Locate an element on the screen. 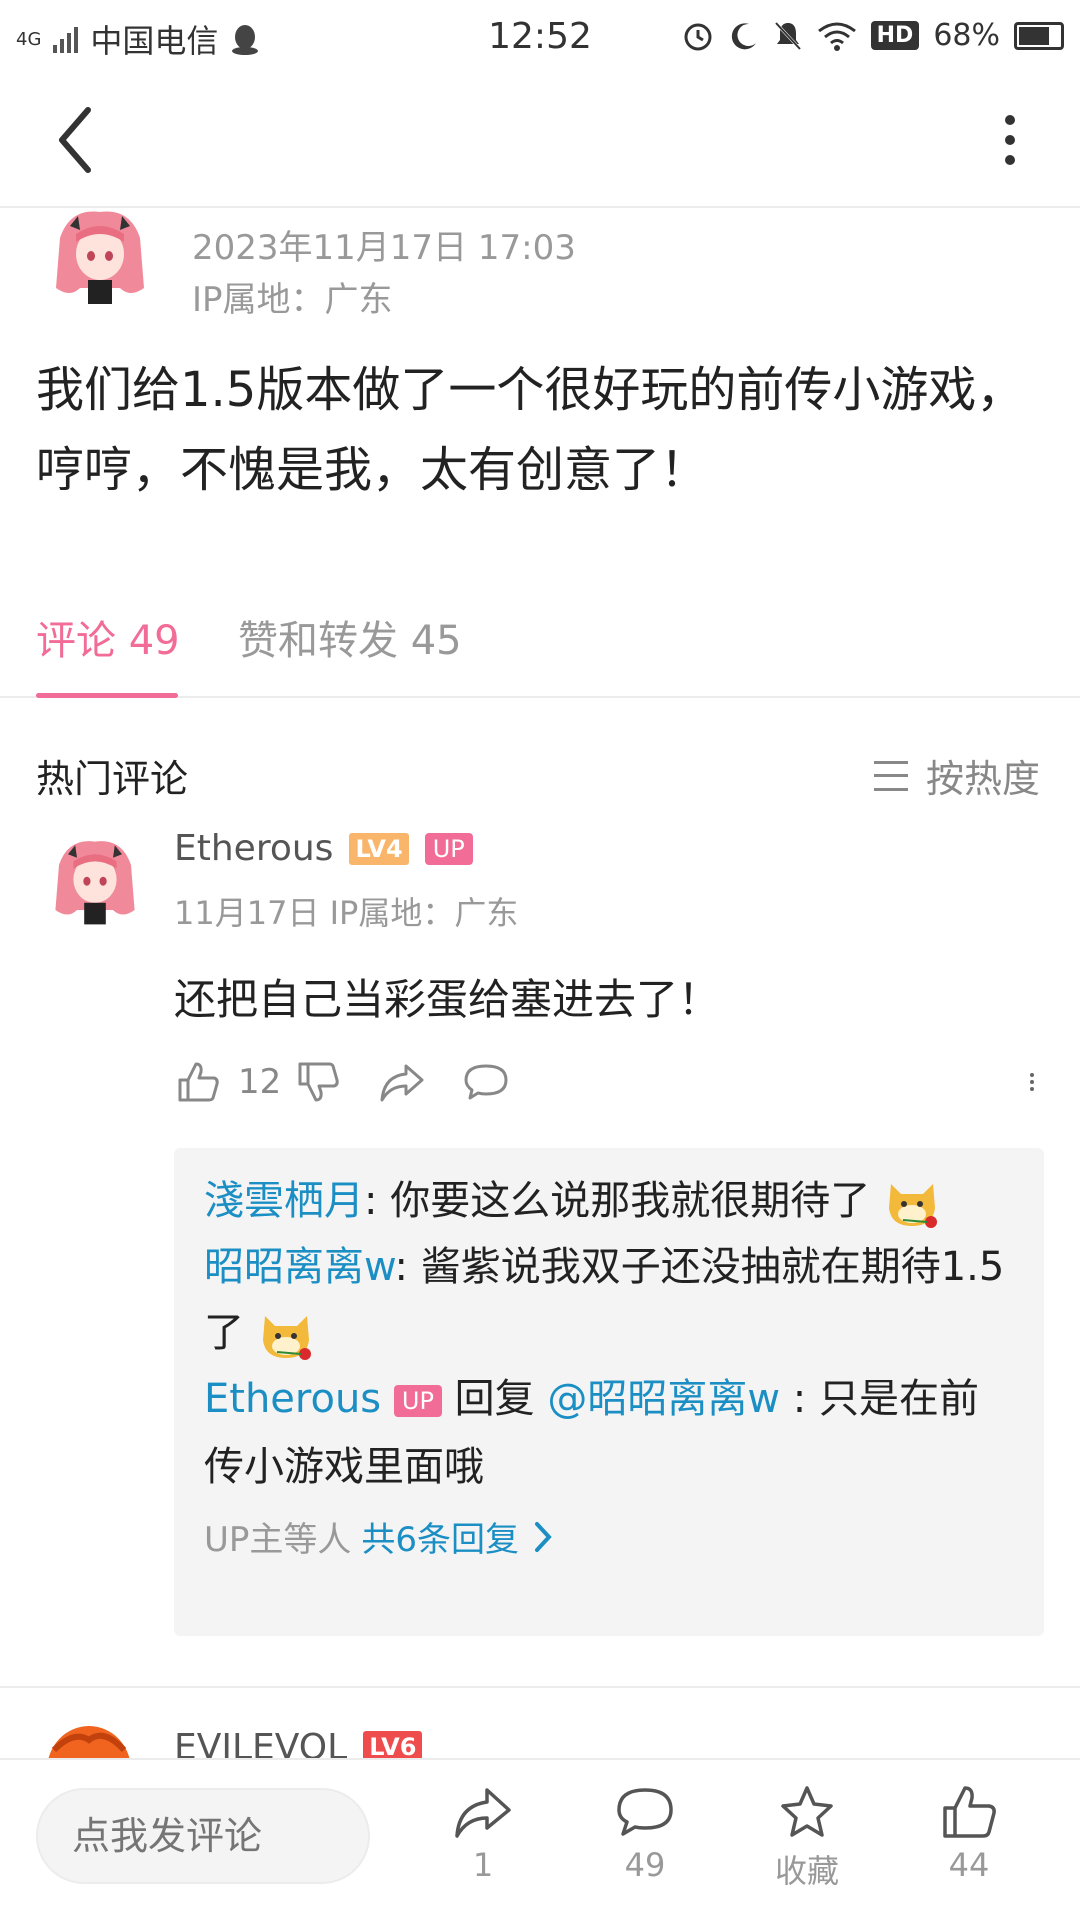 This screenshot has width=1080, height=1920. share-count: 1 is located at coordinates (483, 1865).